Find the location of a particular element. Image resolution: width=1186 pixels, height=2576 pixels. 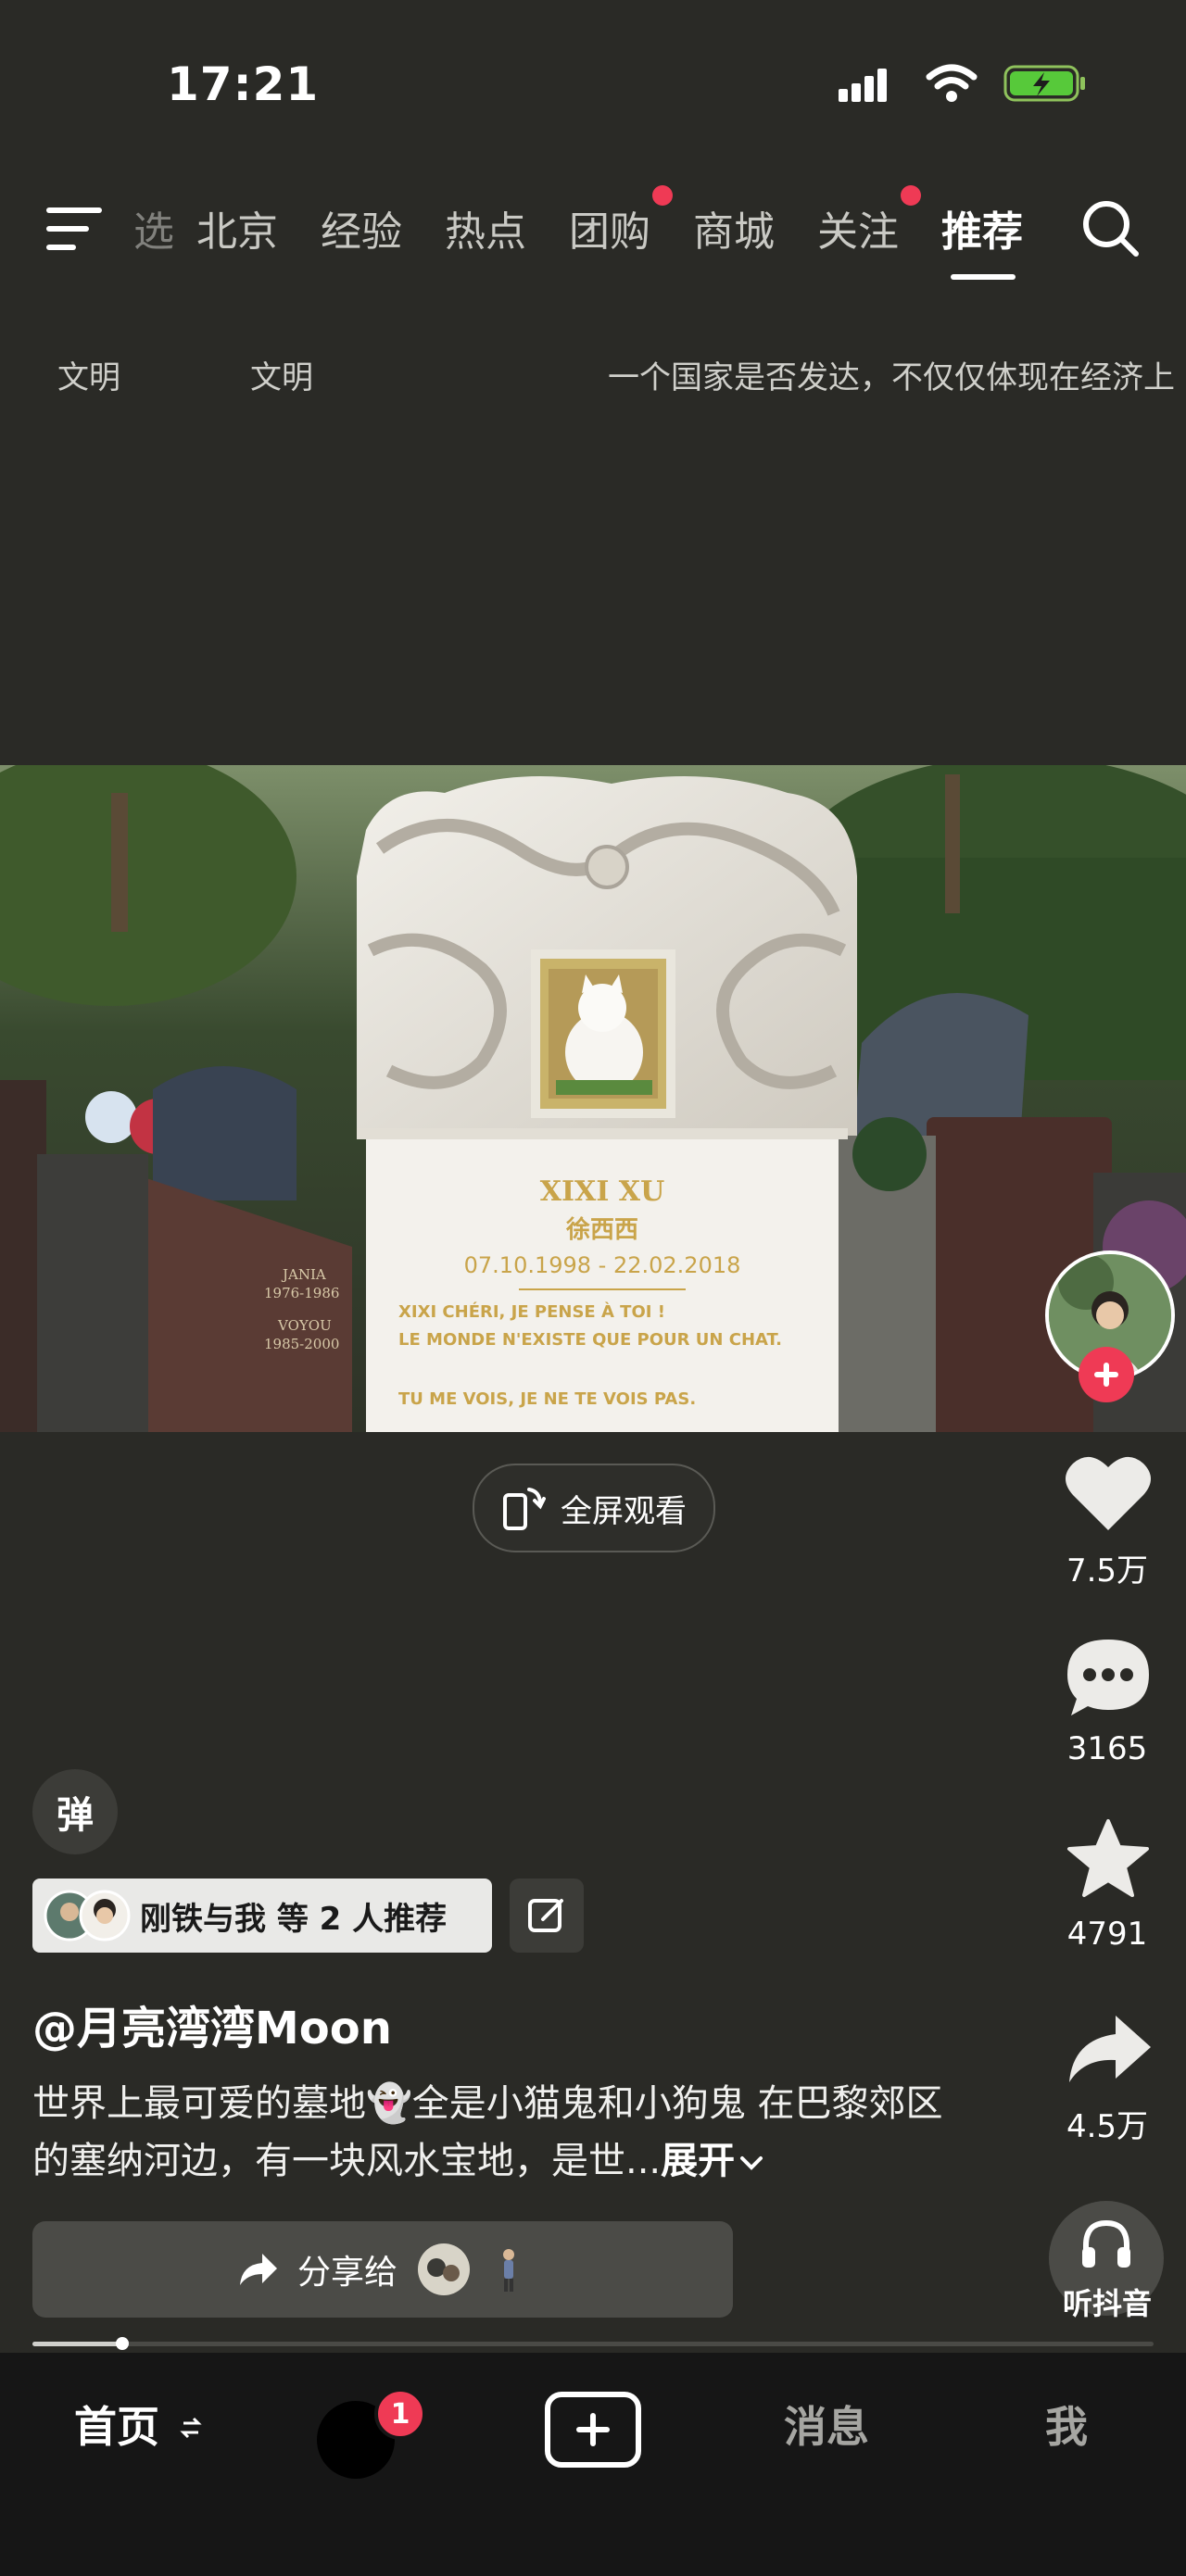

swap-arrows-icon is located at coordinates (191, 2428).